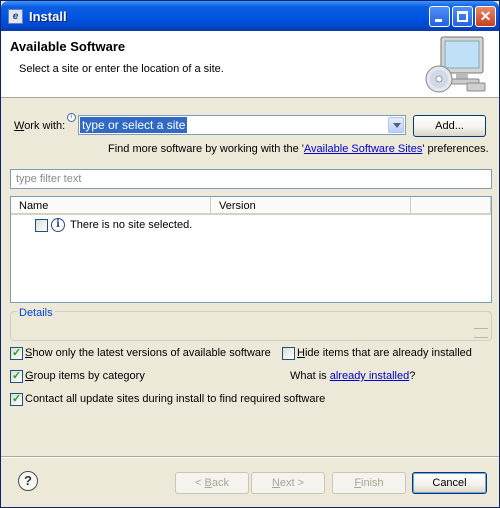 This screenshot has height=508, width=500. Describe the element at coordinates (16, 353) in the screenshot. I see `show-latest-checkbox` at that location.